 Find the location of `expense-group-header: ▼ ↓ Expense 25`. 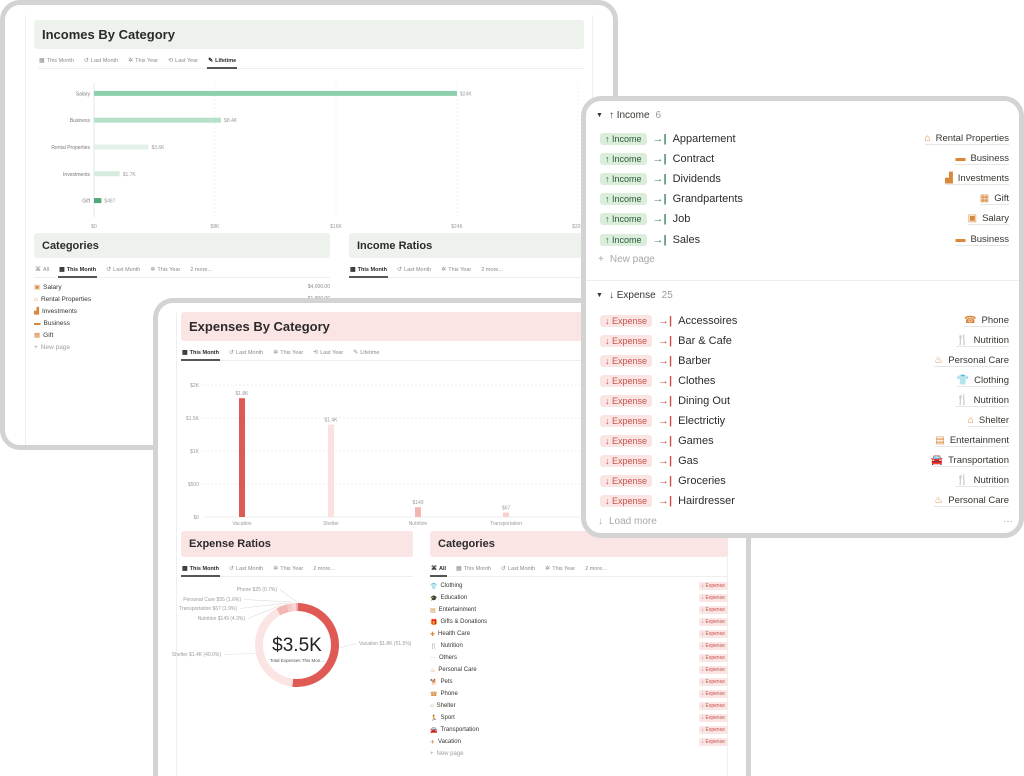

expense-group-header: ▼ ↓ Expense 25 is located at coordinates (802, 296).